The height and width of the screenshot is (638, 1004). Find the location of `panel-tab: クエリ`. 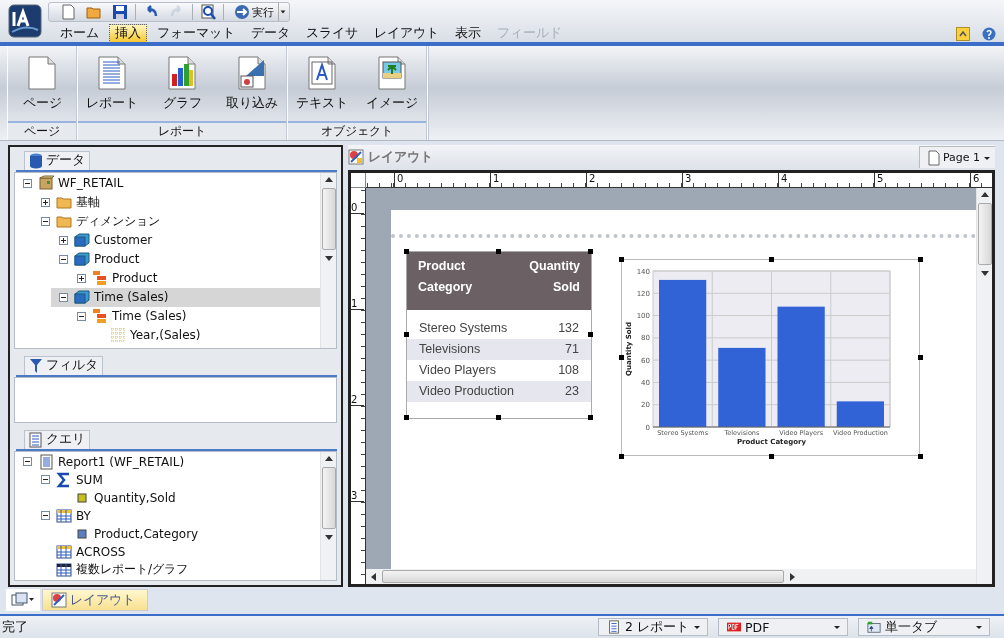

panel-tab: クエリ is located at coordinates (57, 439).